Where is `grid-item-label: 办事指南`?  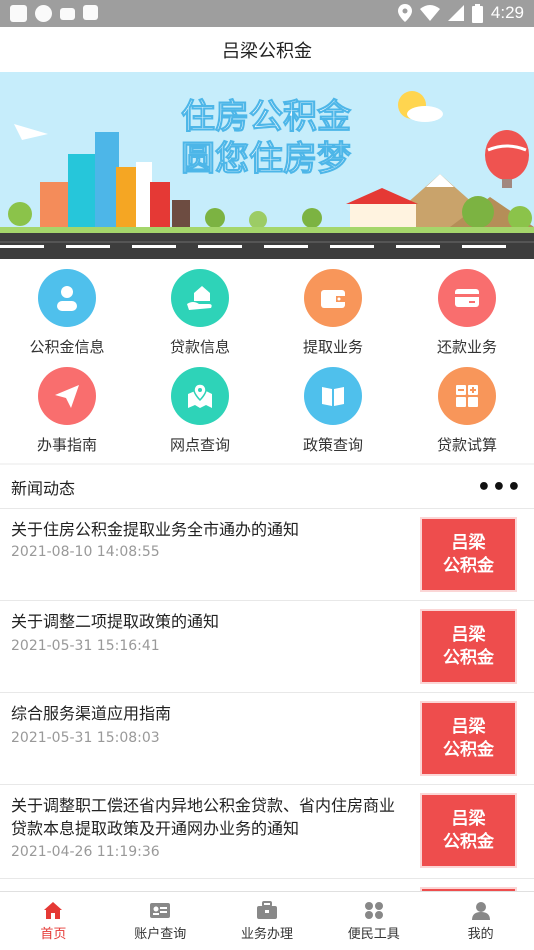 grid-item-label: 办事指南 is located at coordinates (66, 445).